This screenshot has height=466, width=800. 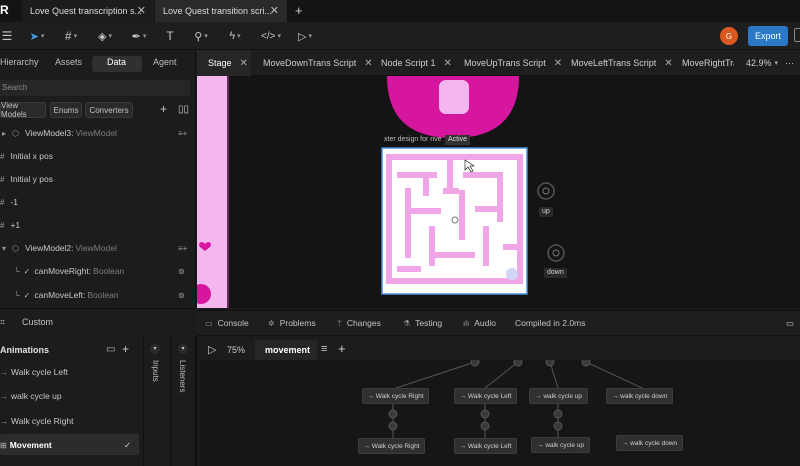 What do you see at coordinates (555, 273) in the screenshot?
I see `down-label: down` at bounding box center [555, 273].